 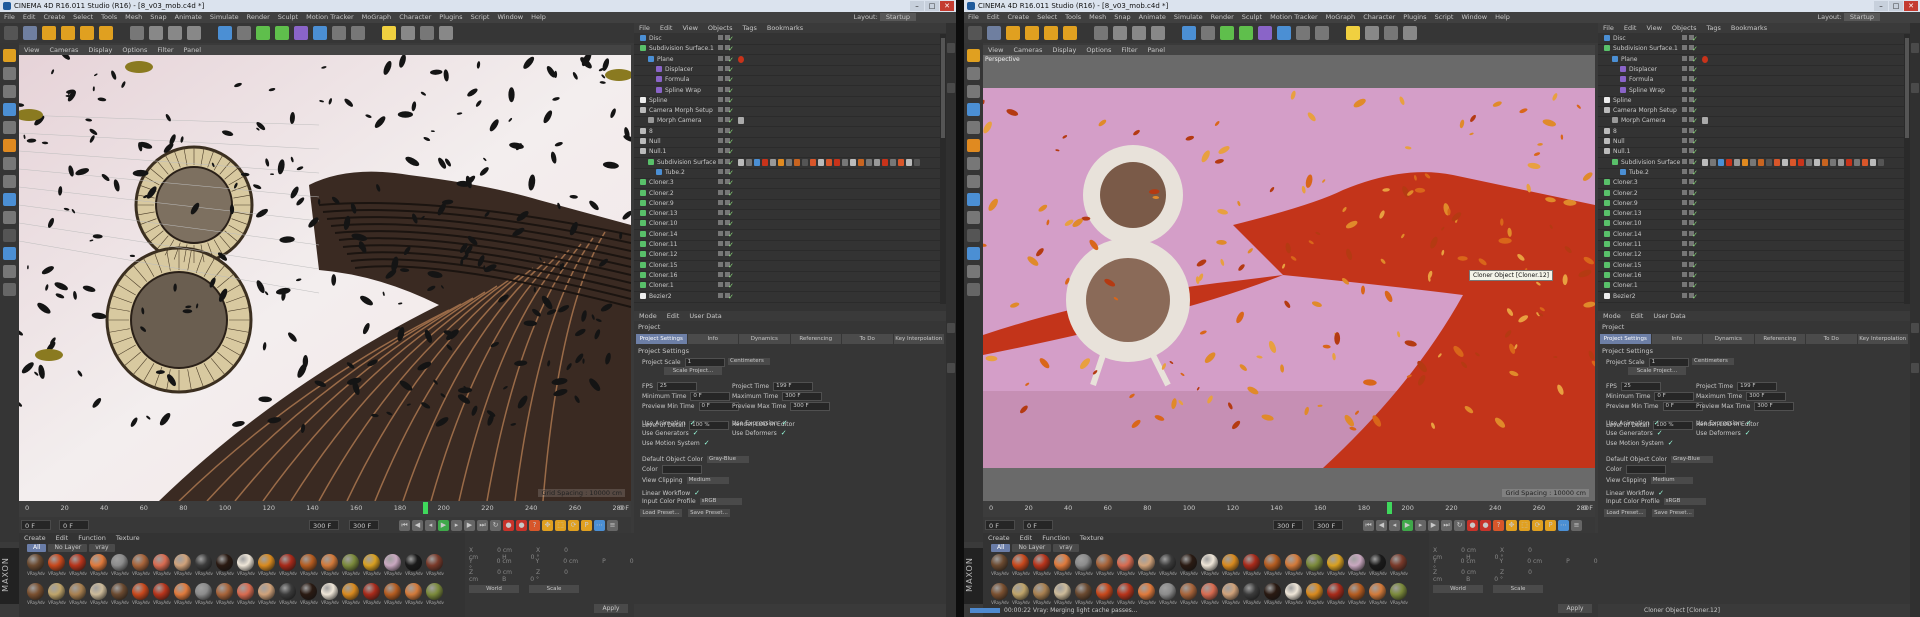 What do you see at coordinates (1524, 525) in the screenshot?
I see `scale-key-button: ⬚` at bounding box center [1524, 525].